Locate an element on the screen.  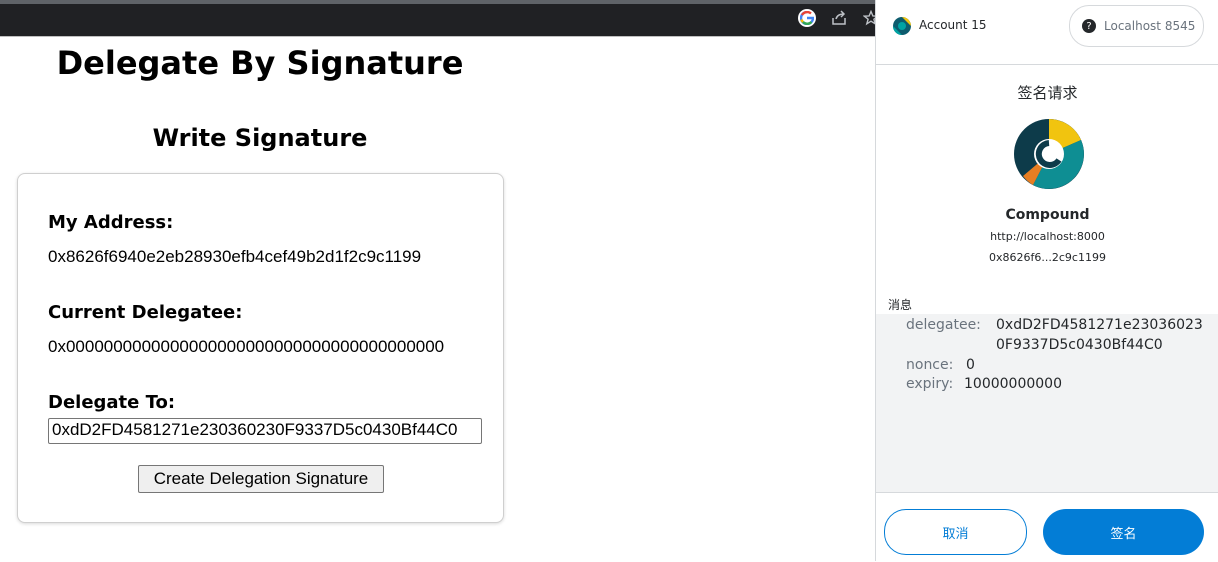
cancel-button: 取消 is located at coordinates (955, 532).